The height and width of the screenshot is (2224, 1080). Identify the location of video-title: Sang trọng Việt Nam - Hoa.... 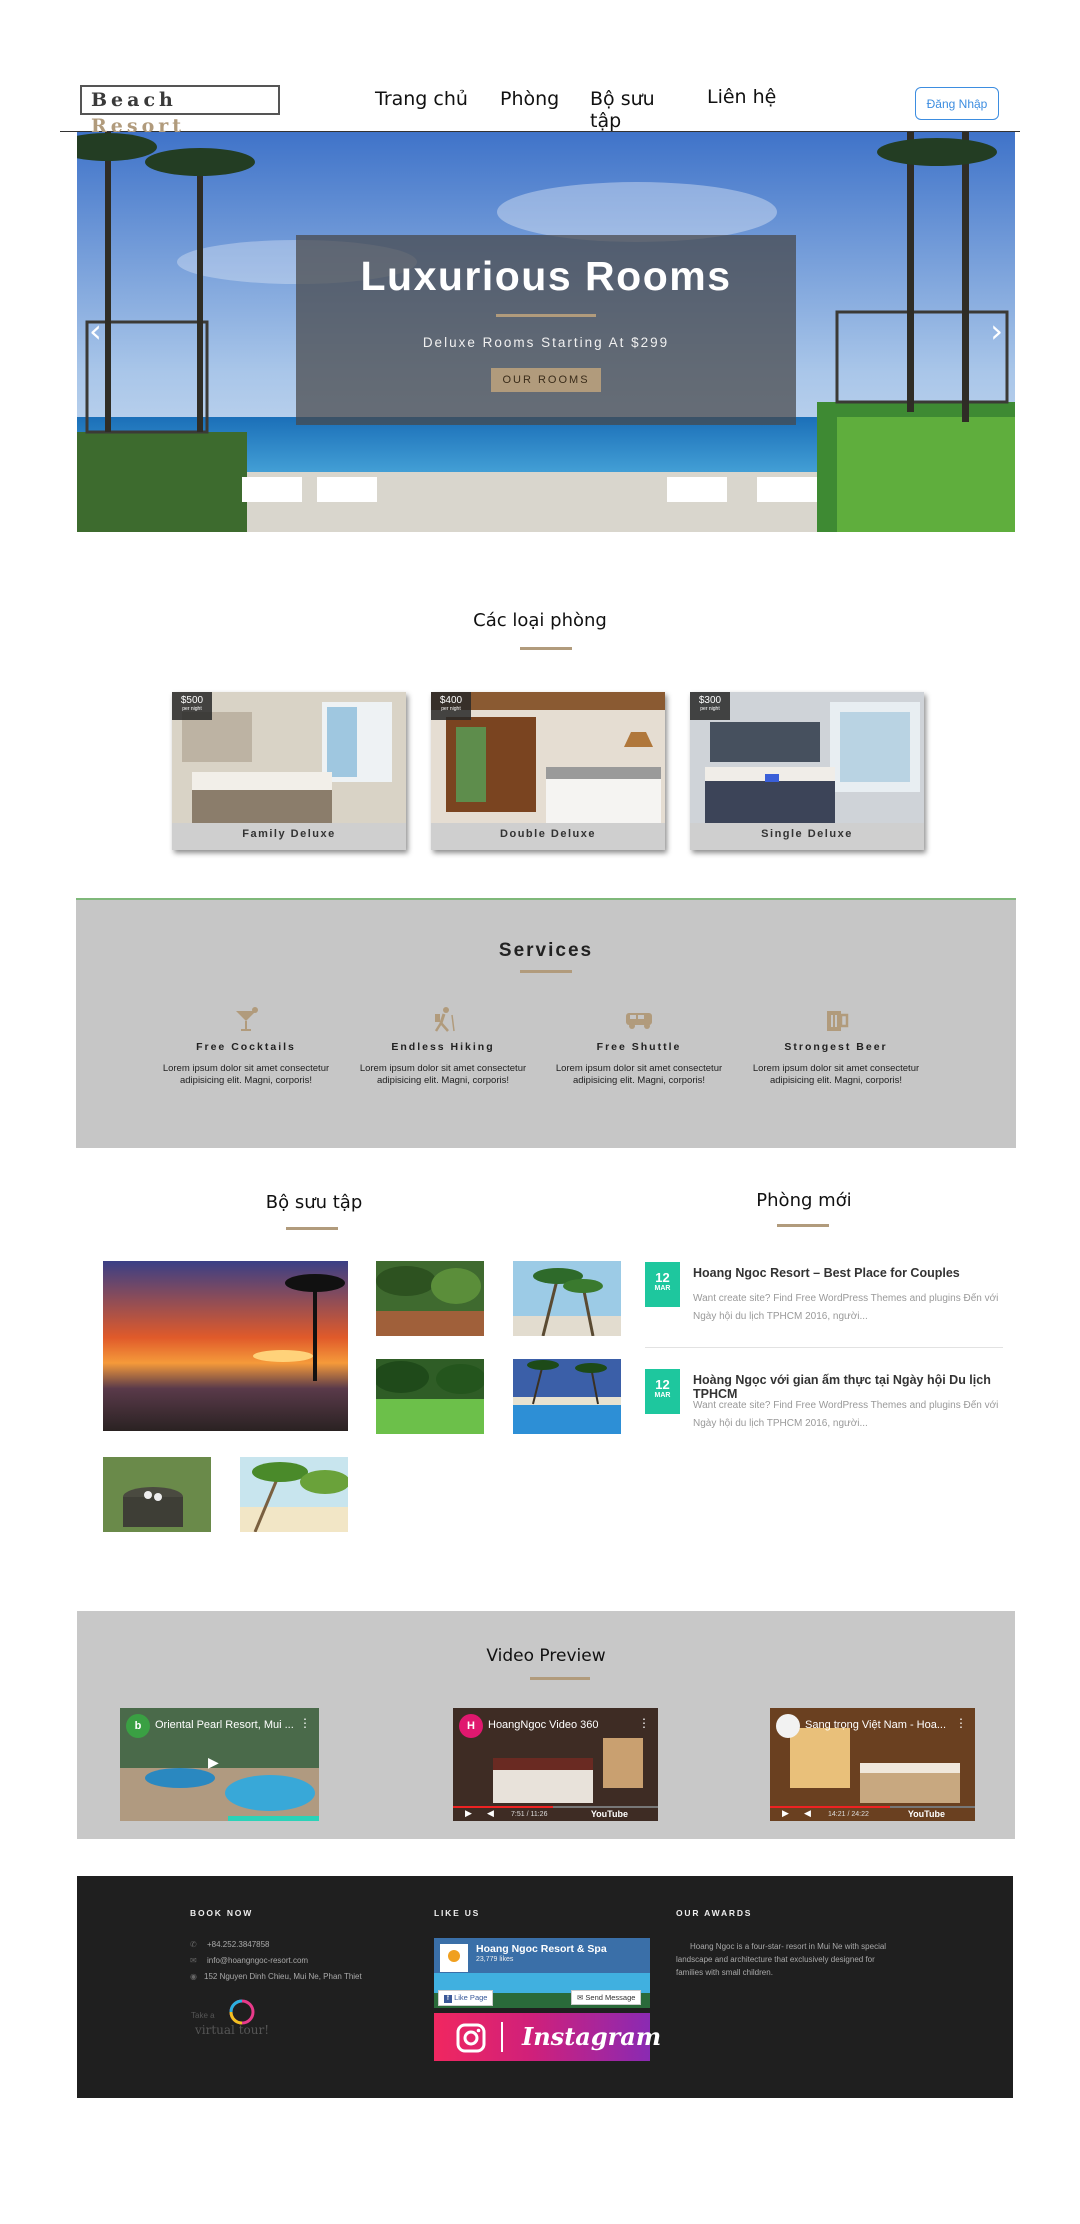
(876, 1725).